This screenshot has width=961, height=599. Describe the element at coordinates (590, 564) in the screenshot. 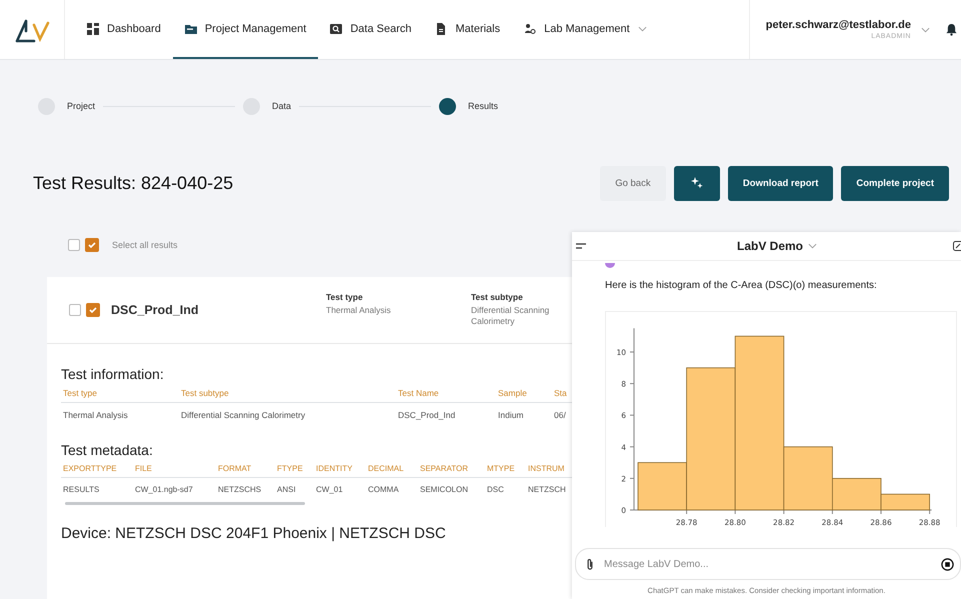

I see `paperclip-icon` at that location.